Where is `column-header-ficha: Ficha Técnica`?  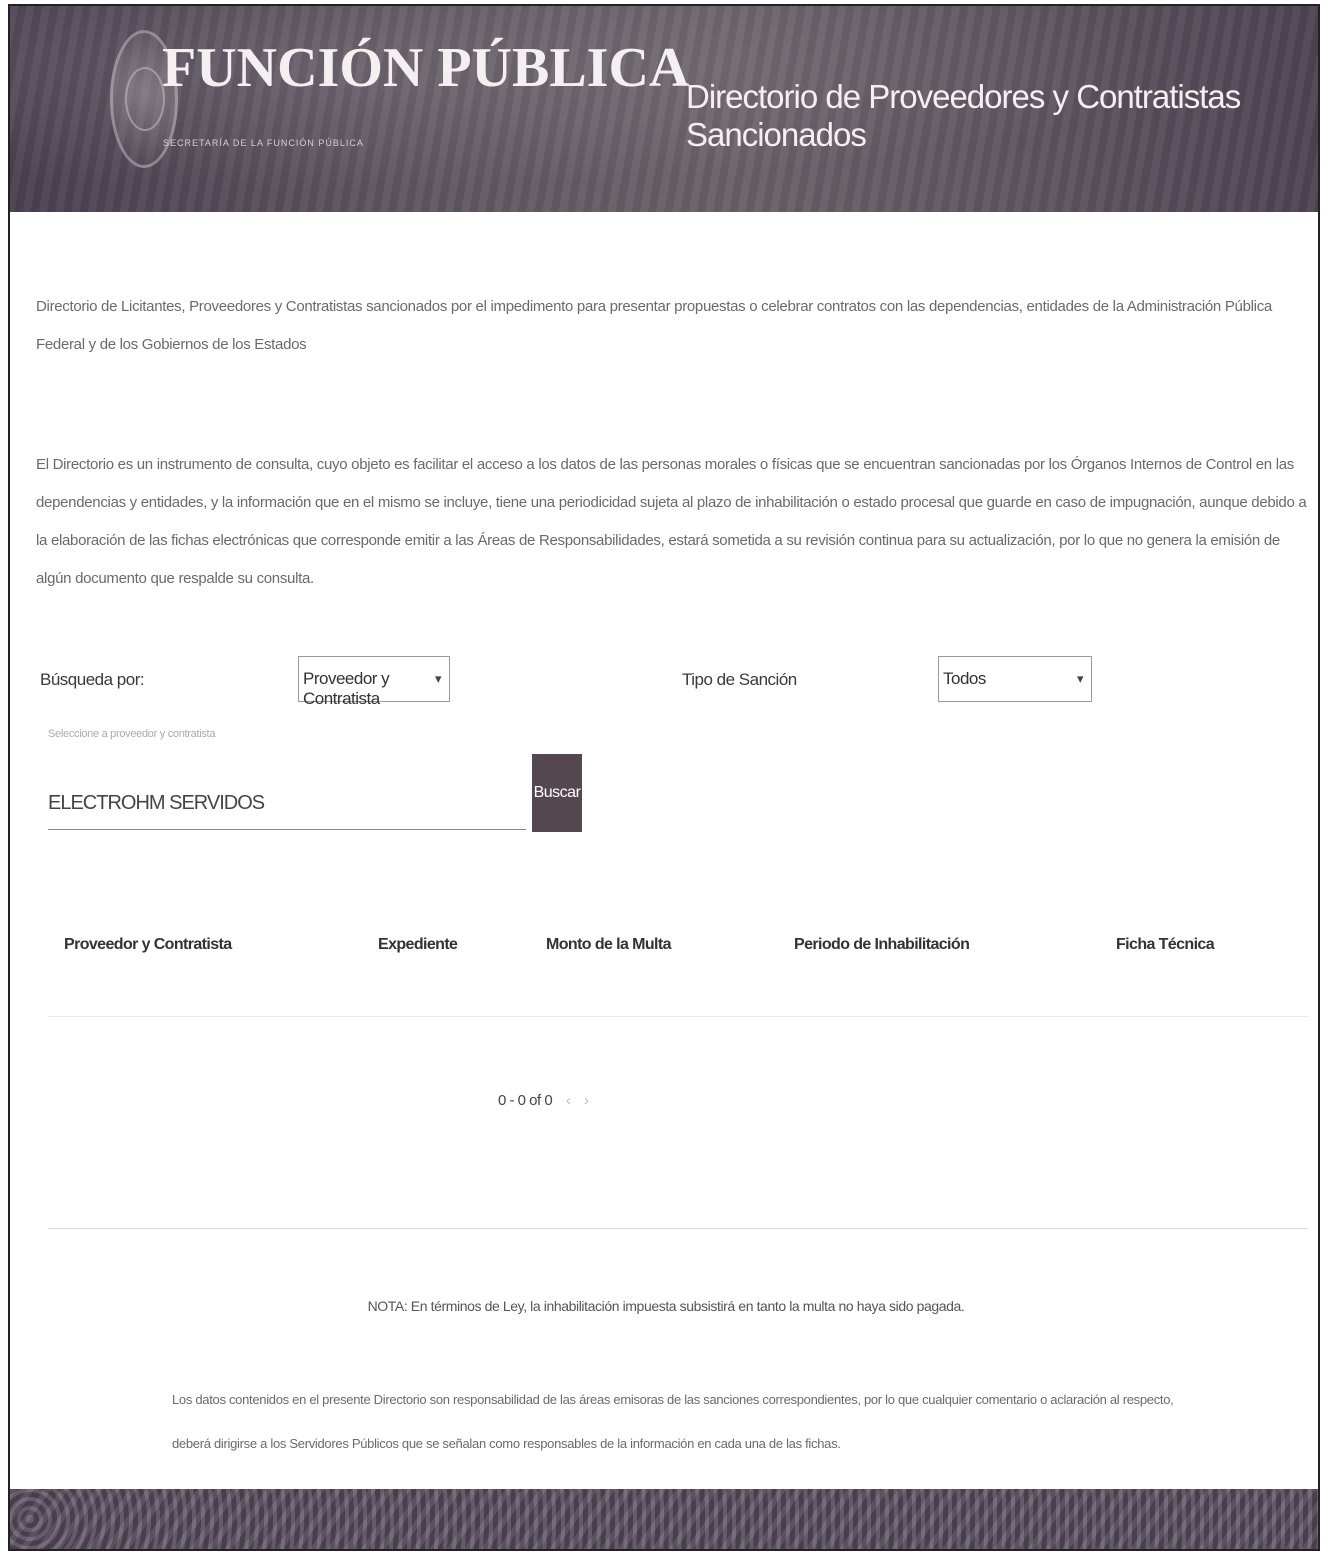 column-header-ficha: Ficha Técnica is located at coordinates (1165, 945).